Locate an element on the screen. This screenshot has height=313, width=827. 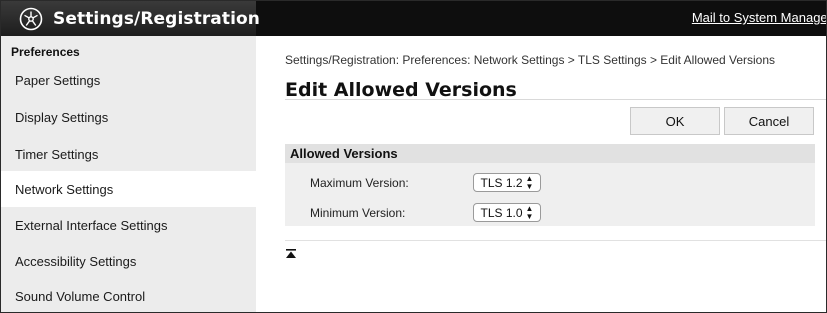
sidebar-item-display-settings: Display Settings is located at coordinates (128, 117).